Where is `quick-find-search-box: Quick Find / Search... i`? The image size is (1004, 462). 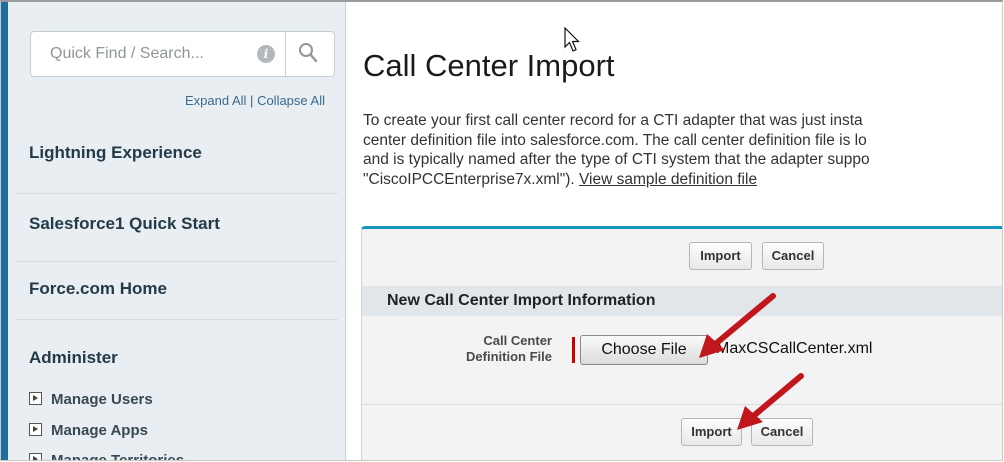
quick-find-search-box: Quick Find / Search... i is located at coordinates (182, 54).